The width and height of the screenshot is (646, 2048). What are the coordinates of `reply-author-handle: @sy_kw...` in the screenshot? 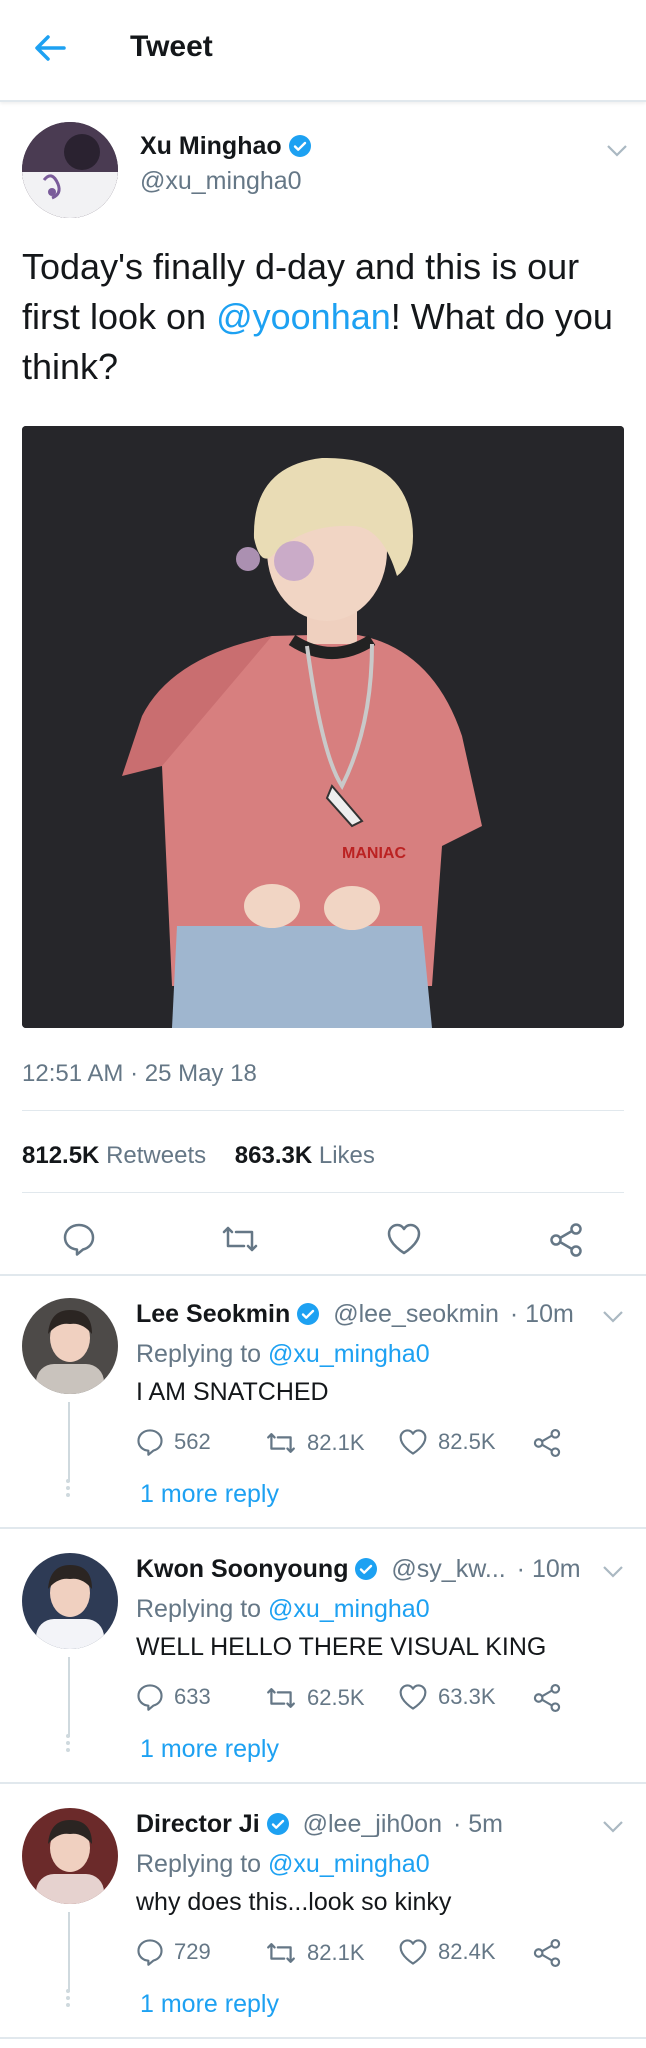 It's located at (448, 1569).